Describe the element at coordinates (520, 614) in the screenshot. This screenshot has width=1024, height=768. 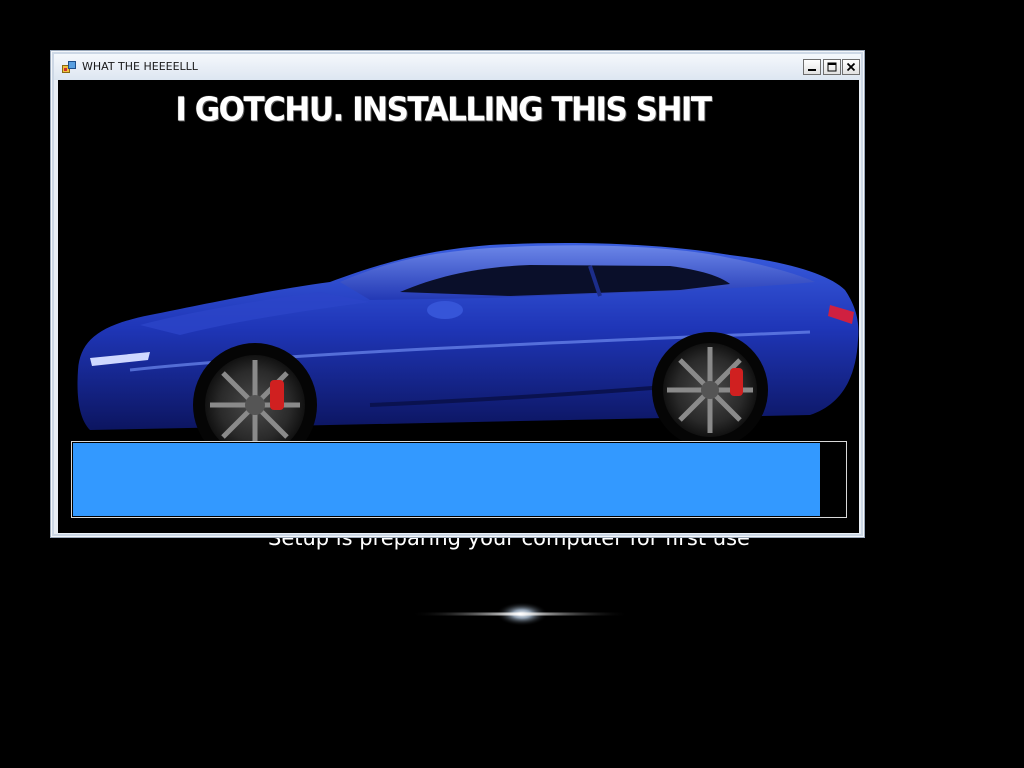
I see `loading-glow` at that location.